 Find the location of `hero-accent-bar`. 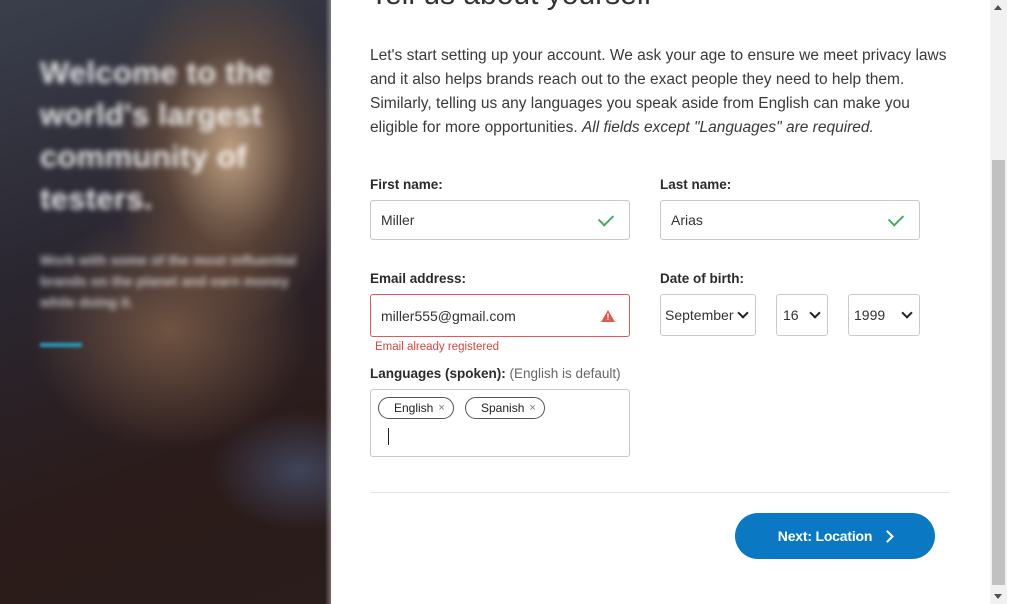

hero-accent-bar is located at coordinates (61, 345).